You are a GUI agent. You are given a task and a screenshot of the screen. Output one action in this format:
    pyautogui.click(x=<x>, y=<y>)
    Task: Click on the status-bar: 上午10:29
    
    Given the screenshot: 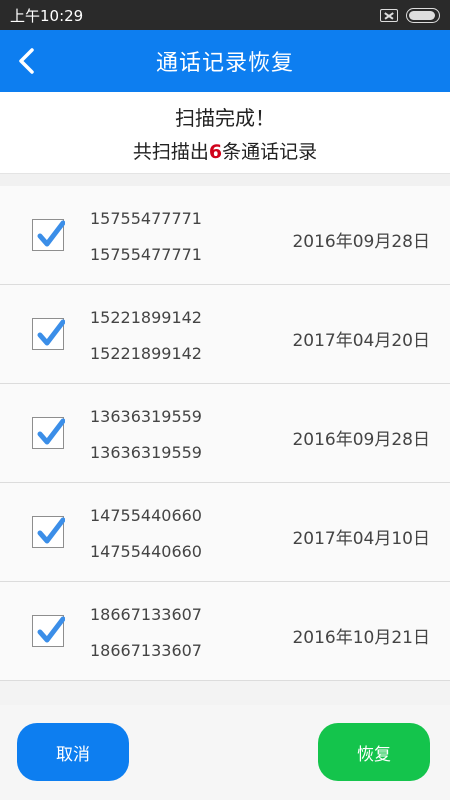 What is the action you would take?
    pyautogui.click(x=225, y=15)
    